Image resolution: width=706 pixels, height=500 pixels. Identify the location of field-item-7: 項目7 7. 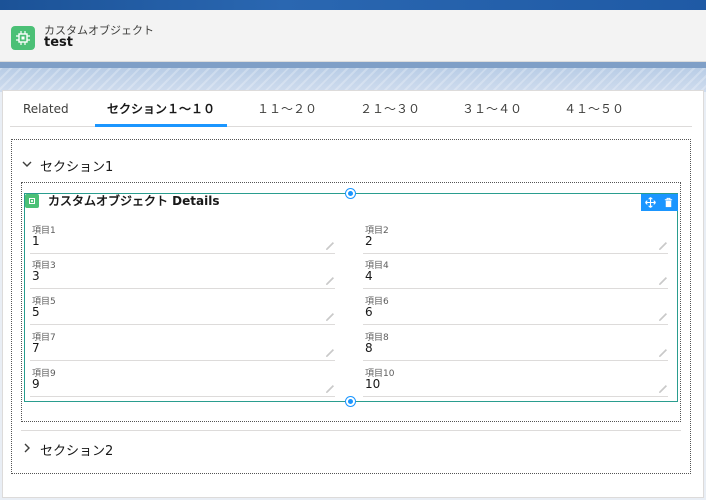
(182, 344).